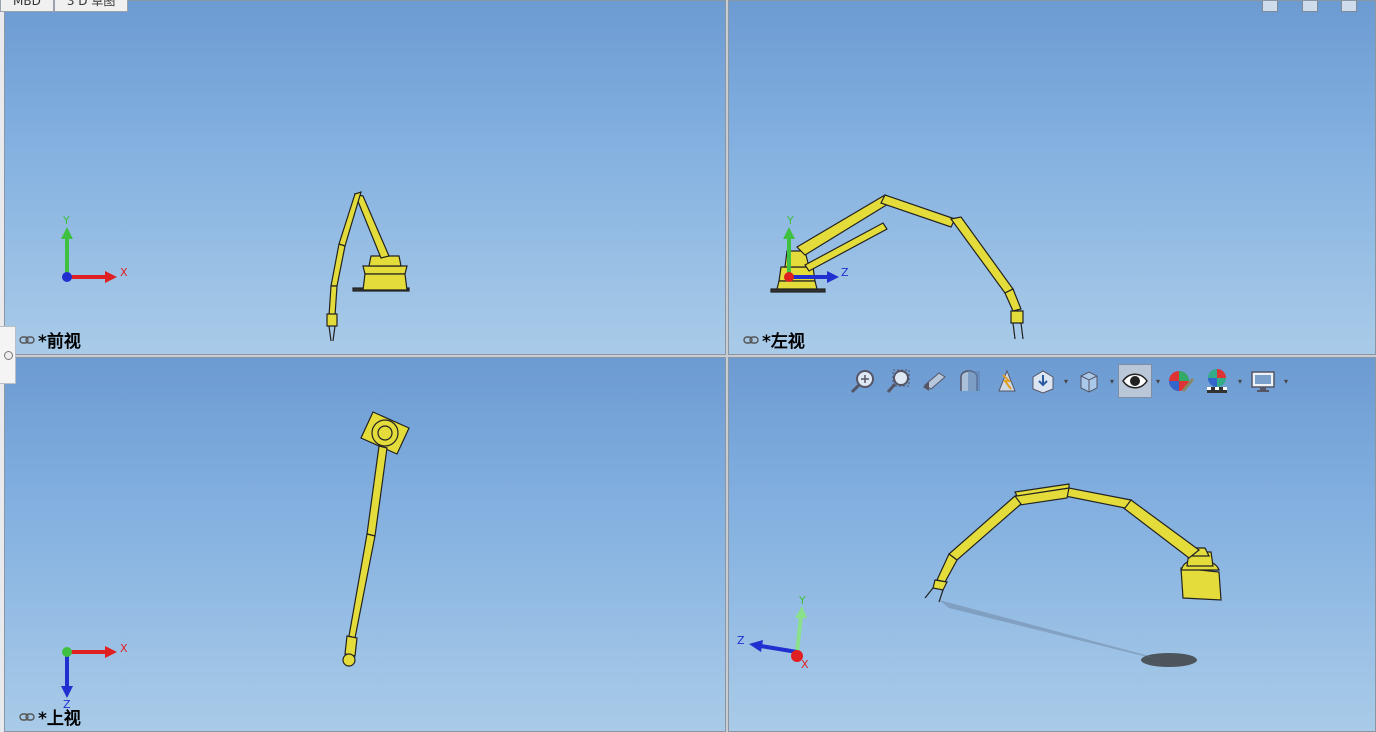 The width and height of the screenshot is (1376, 732). I want to click on handle-dot-icon, so click(8, 355).